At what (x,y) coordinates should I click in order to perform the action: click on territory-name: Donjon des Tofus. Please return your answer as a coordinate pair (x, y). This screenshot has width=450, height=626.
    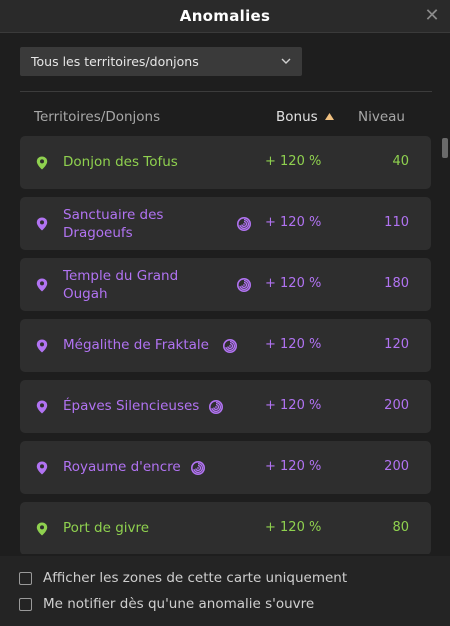
    Looking at the image, I should click on (120, 162).